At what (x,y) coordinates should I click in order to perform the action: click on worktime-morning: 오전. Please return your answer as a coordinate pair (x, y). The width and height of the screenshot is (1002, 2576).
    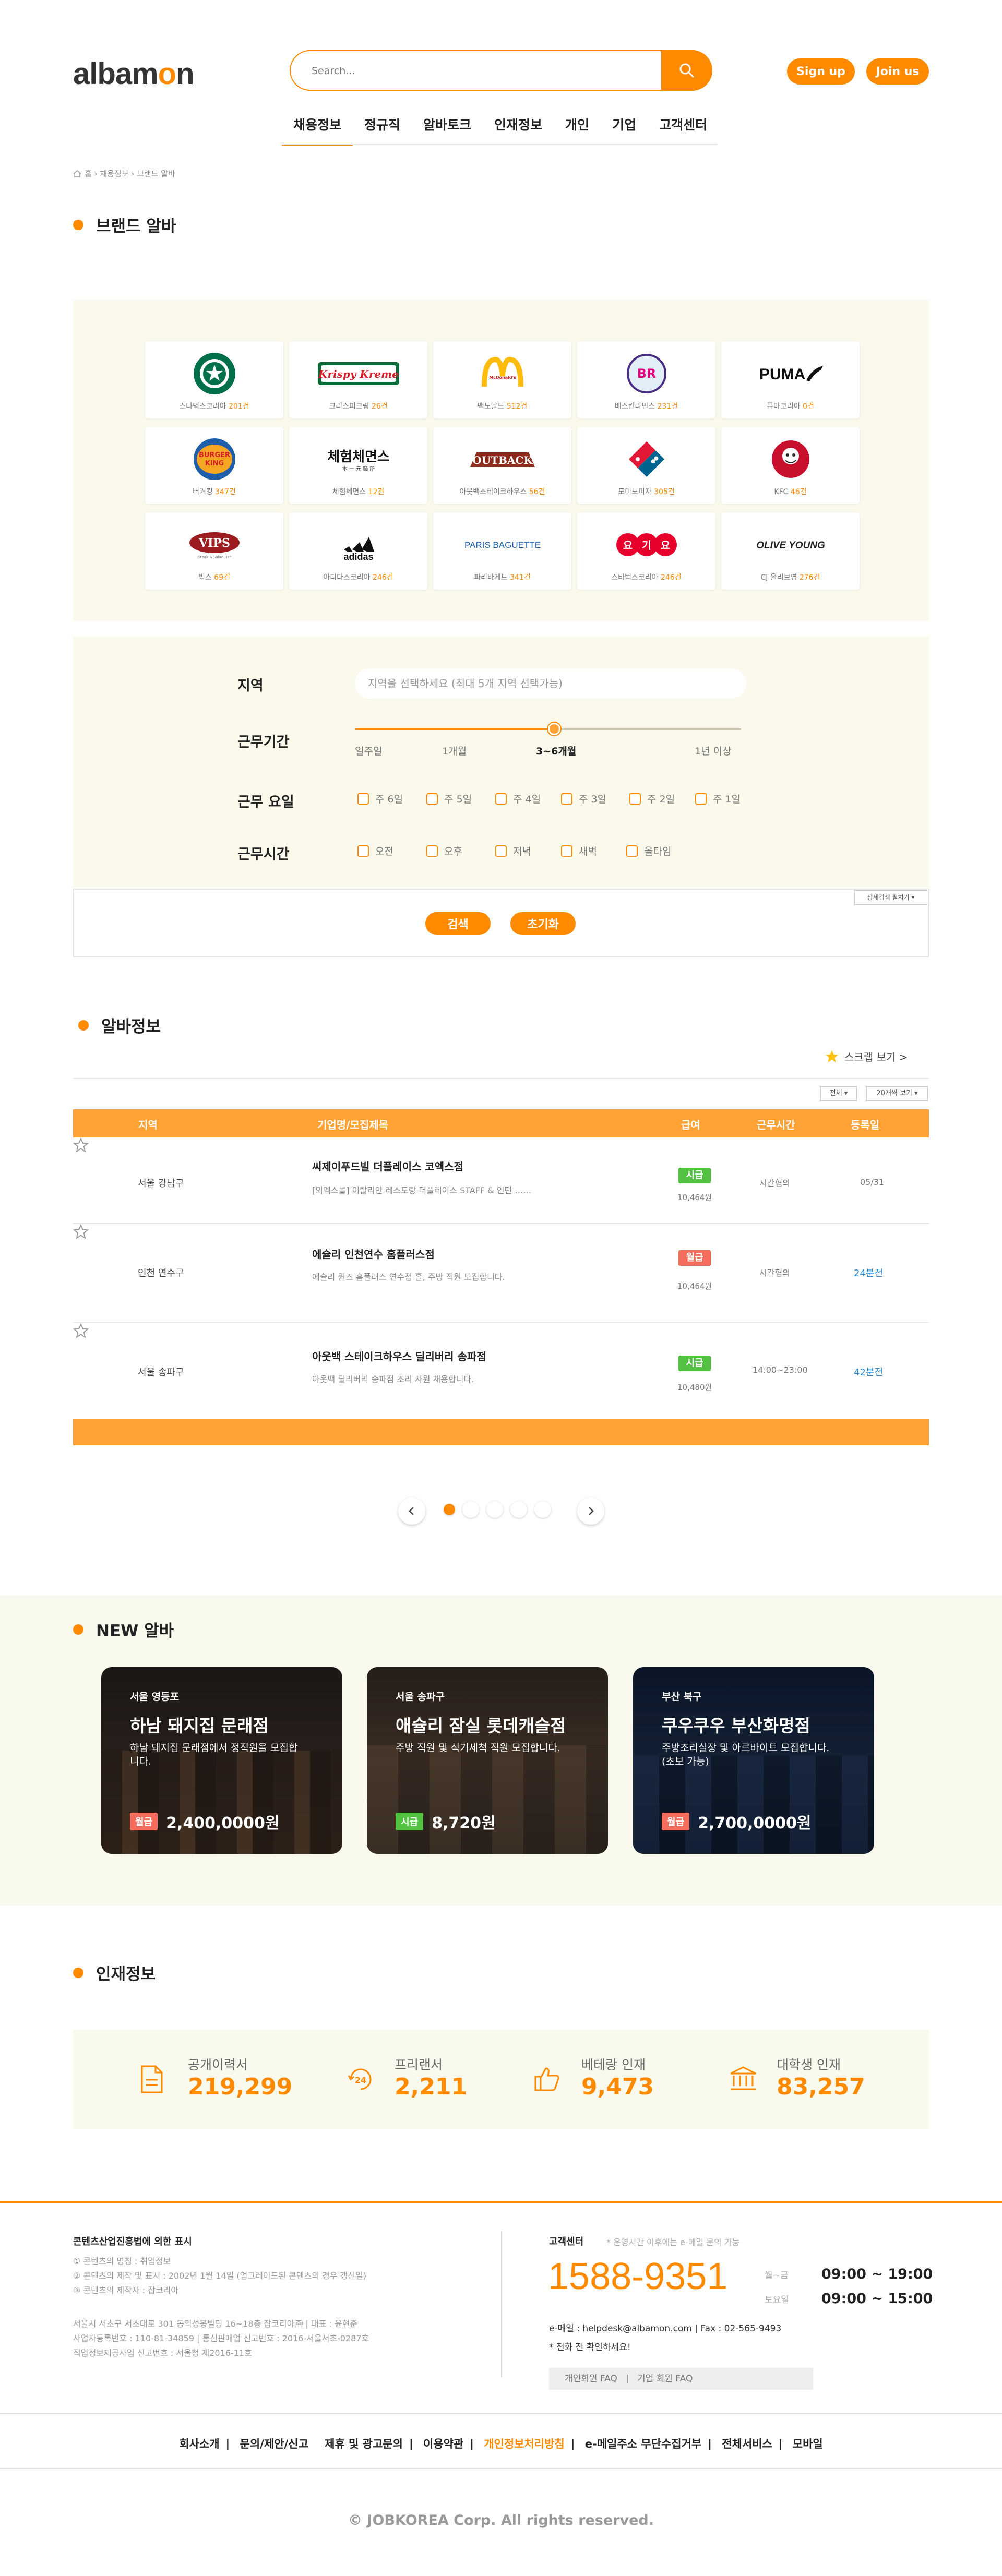
    Looking at the image, I should click on (375, 851).